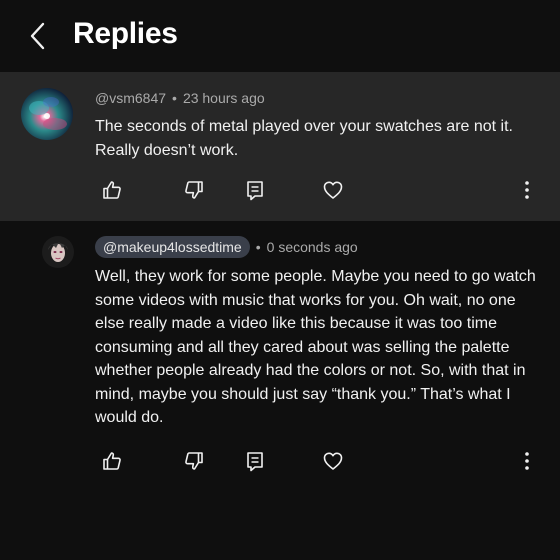 Image resolution: width=560 pixels, height=560 pixels. Describe the element at coordinates (280, 36) in the screenshot. I see `app-header: Replies` at that location.